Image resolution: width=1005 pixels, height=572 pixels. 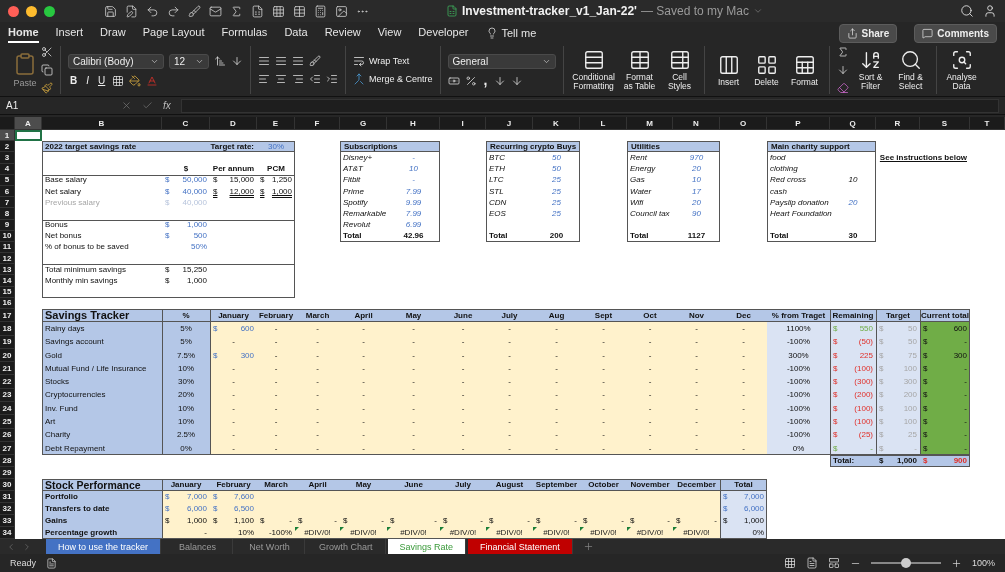 I want to click on column-header: S, so click(x=945, y=123).